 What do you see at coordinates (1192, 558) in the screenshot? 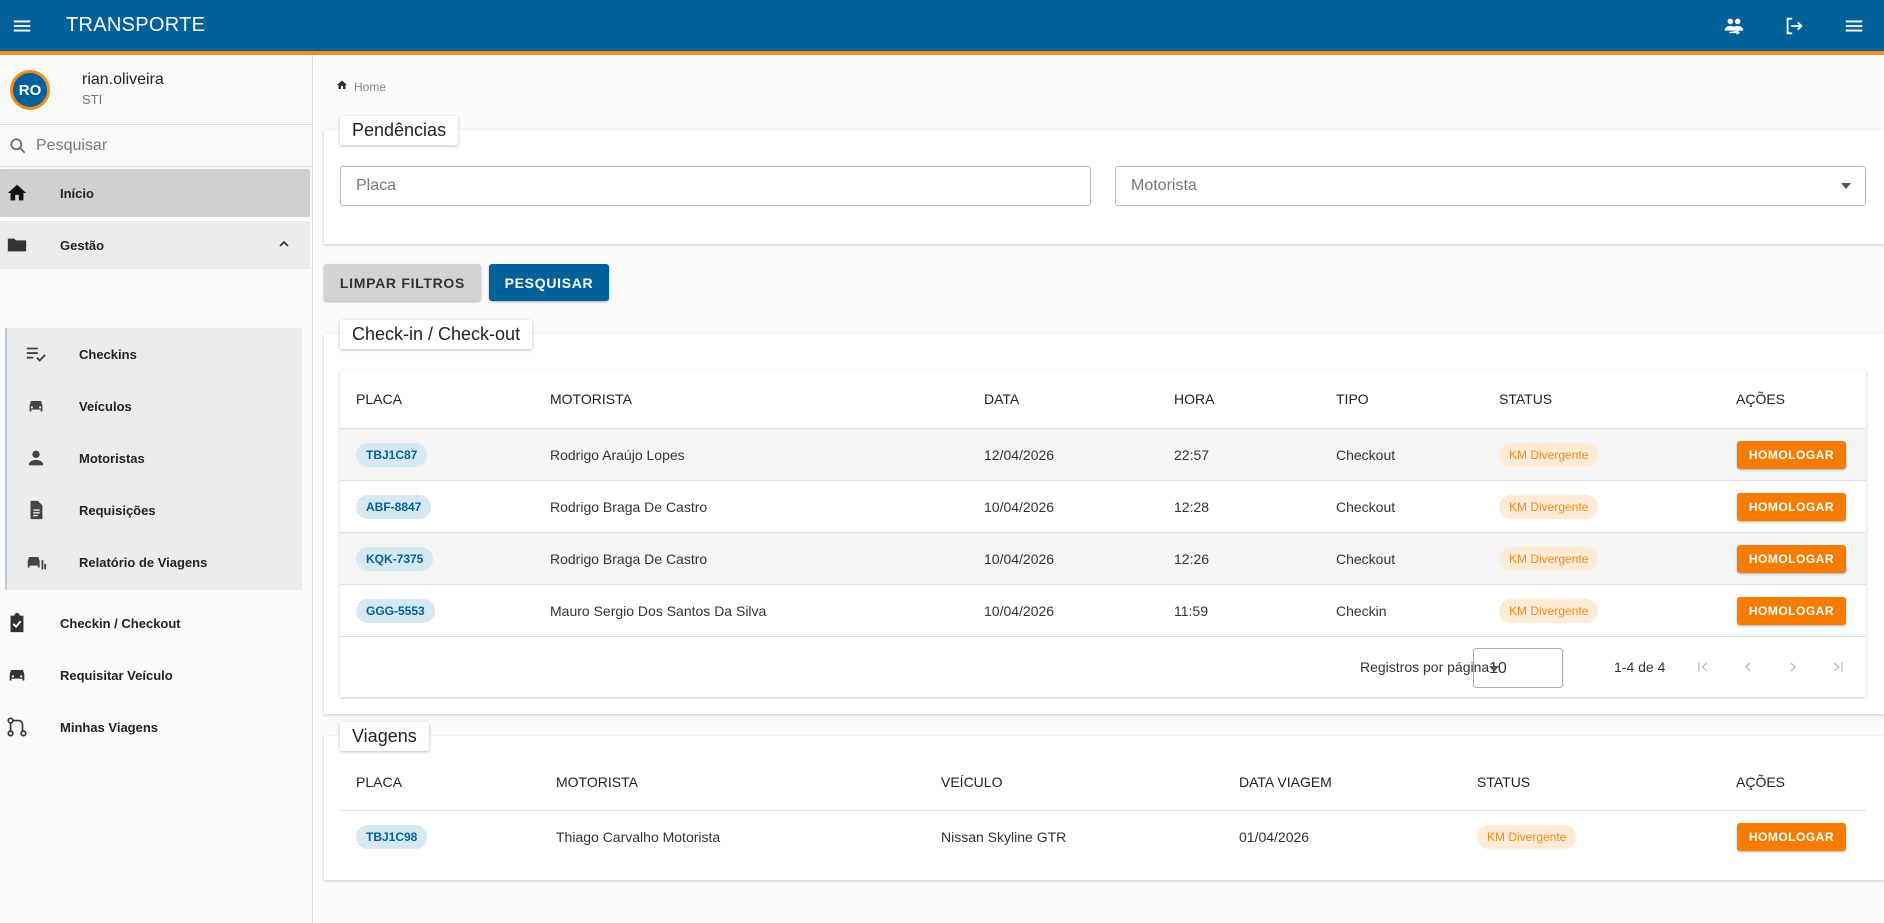
I see `hora-cell: 12:26` at bounding box center [1192, 558].